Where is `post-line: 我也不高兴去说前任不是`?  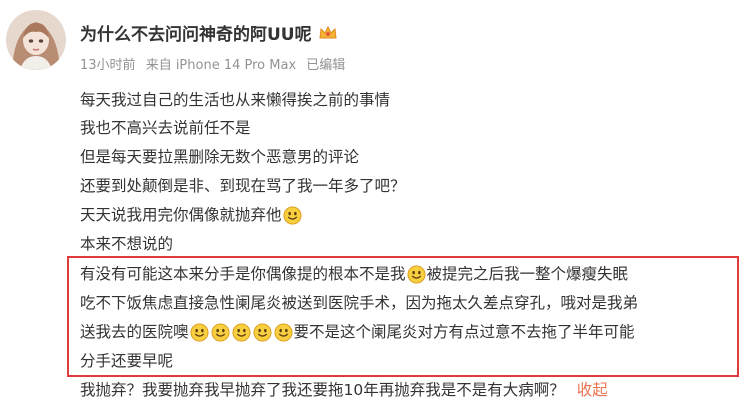
post-line: 我也不高兴去说前任不是 is located at coordinates (165, 128).